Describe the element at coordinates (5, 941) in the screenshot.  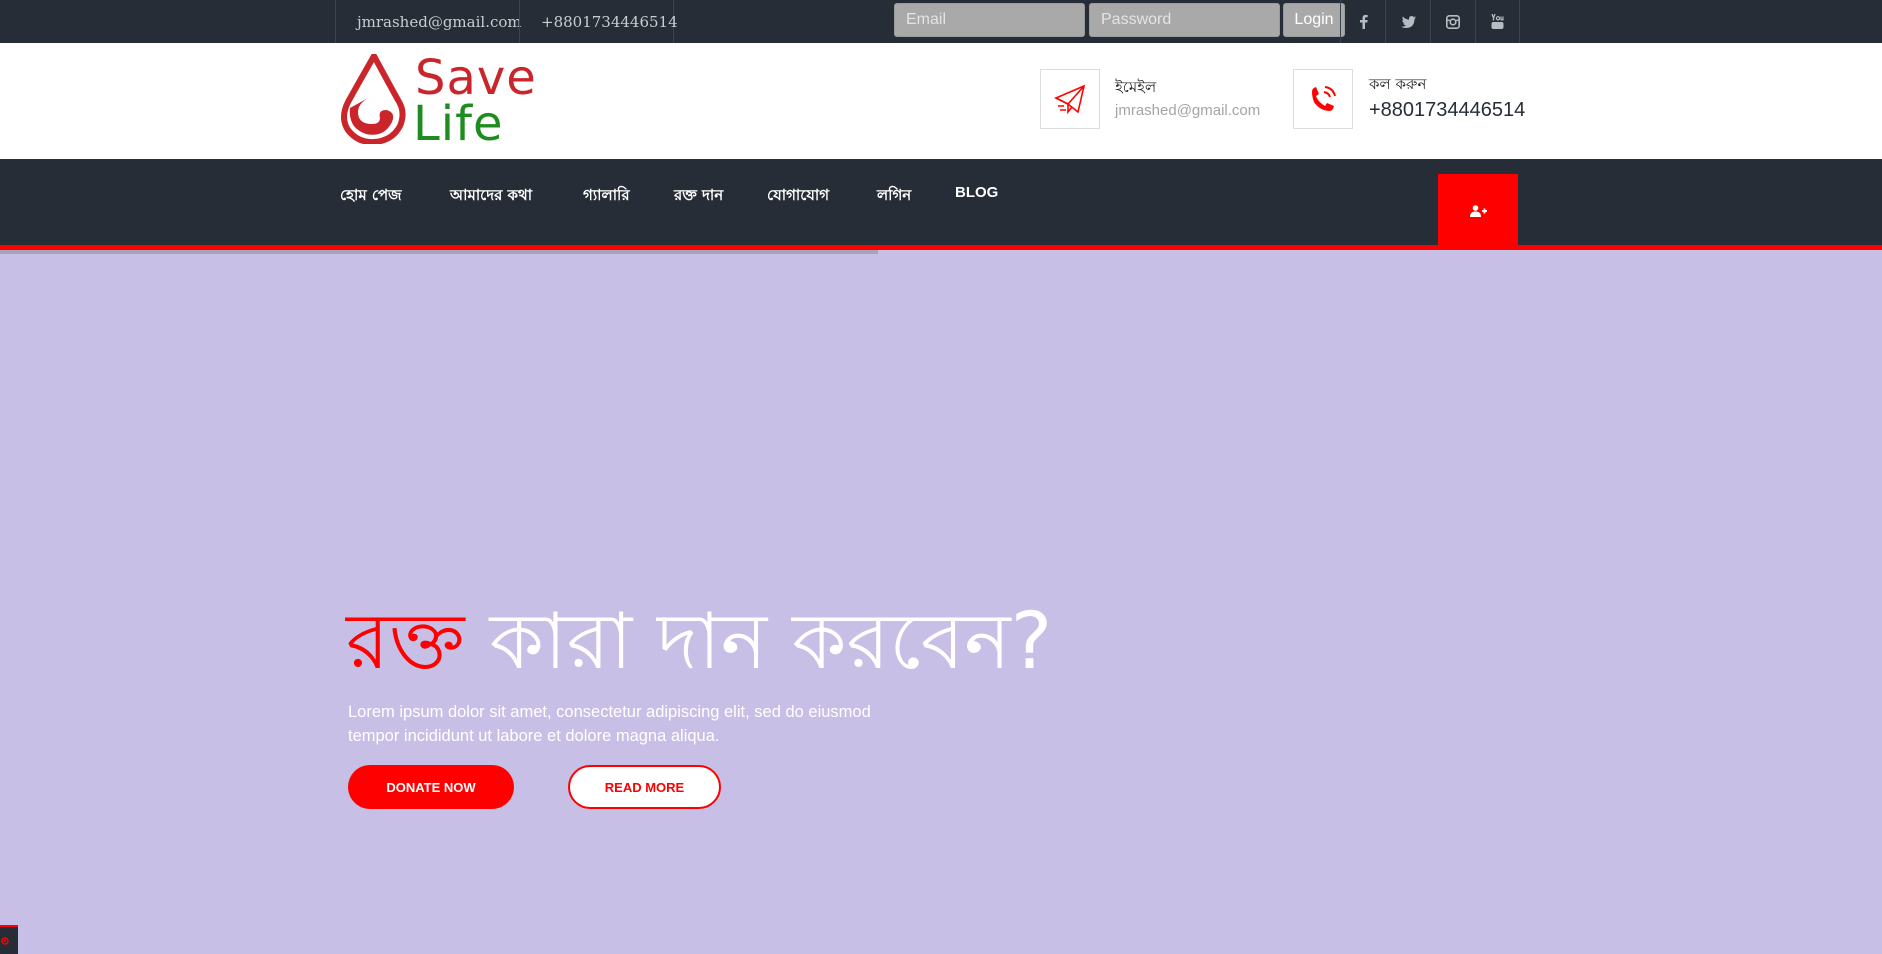
I see `gear-icon` at that location.